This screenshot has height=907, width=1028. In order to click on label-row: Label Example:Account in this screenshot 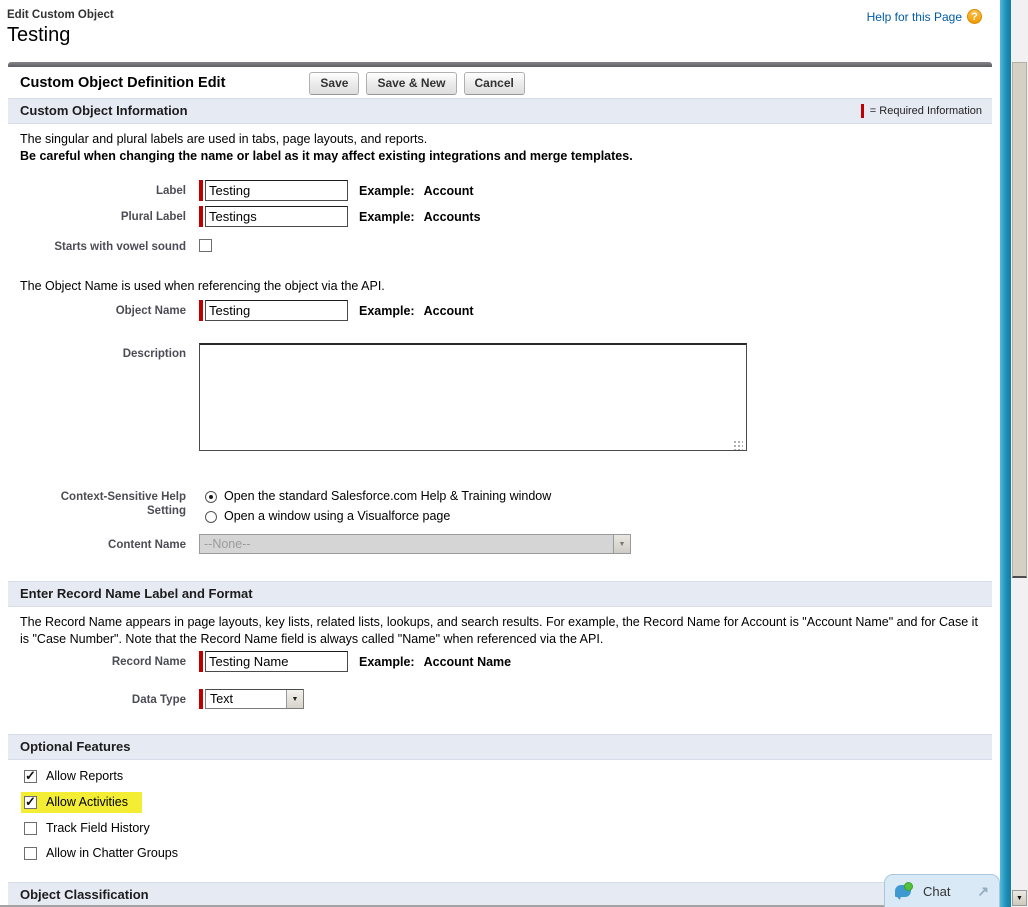, I will do `click(506, 190)`.